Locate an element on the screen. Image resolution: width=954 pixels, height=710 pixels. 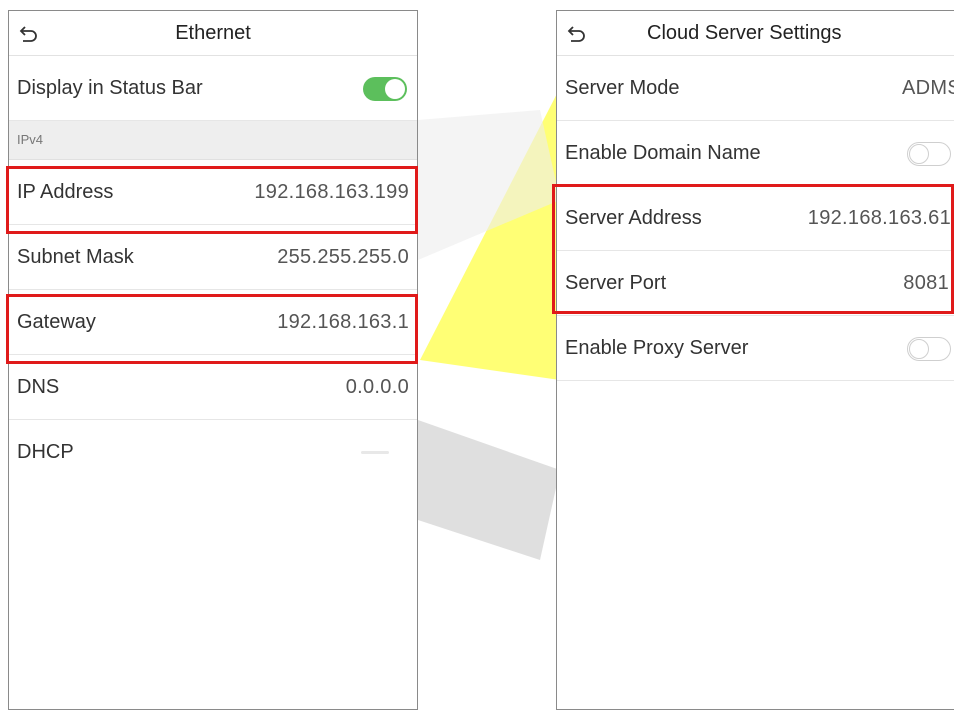
server-address-label: Server Address is located at coordinates (633, 218).